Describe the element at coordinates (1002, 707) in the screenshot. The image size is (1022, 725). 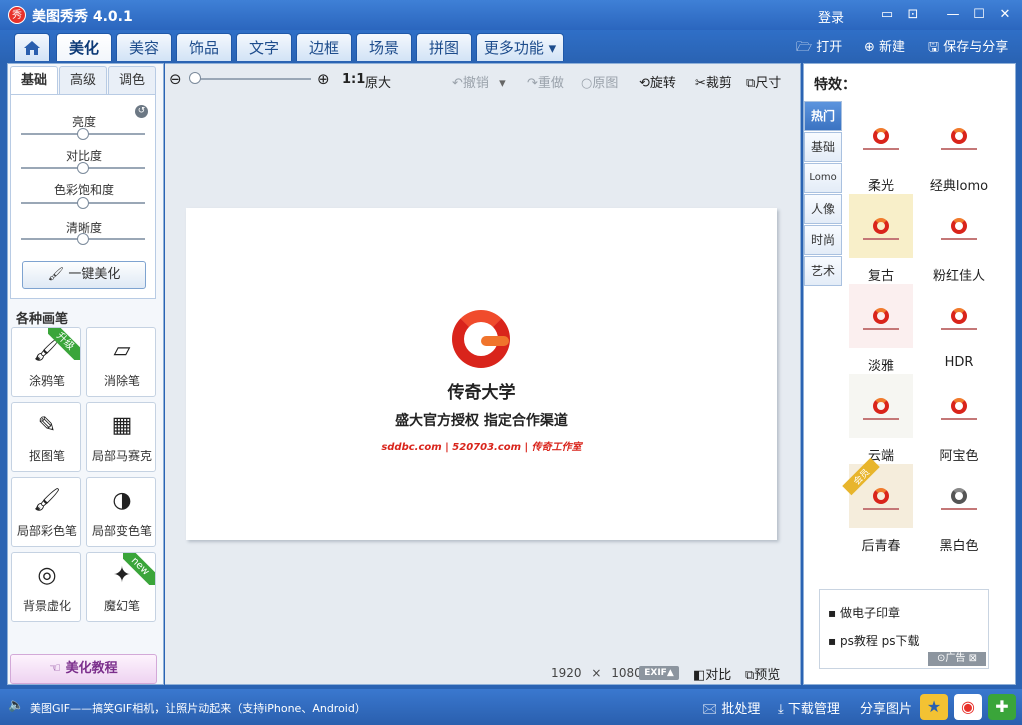
I see `add-icon: ✚` at that location.